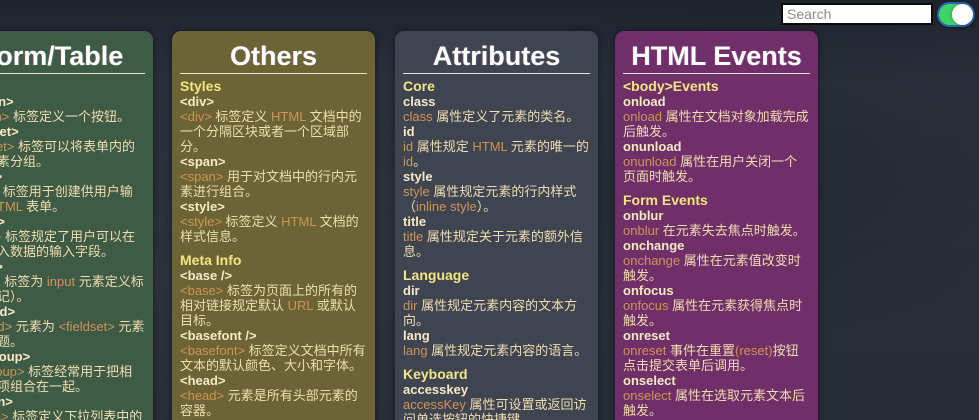 Image resolution: width=979 pixels, height=420 pixels. I want to click on entry-term: onchange, so click(654, 245).